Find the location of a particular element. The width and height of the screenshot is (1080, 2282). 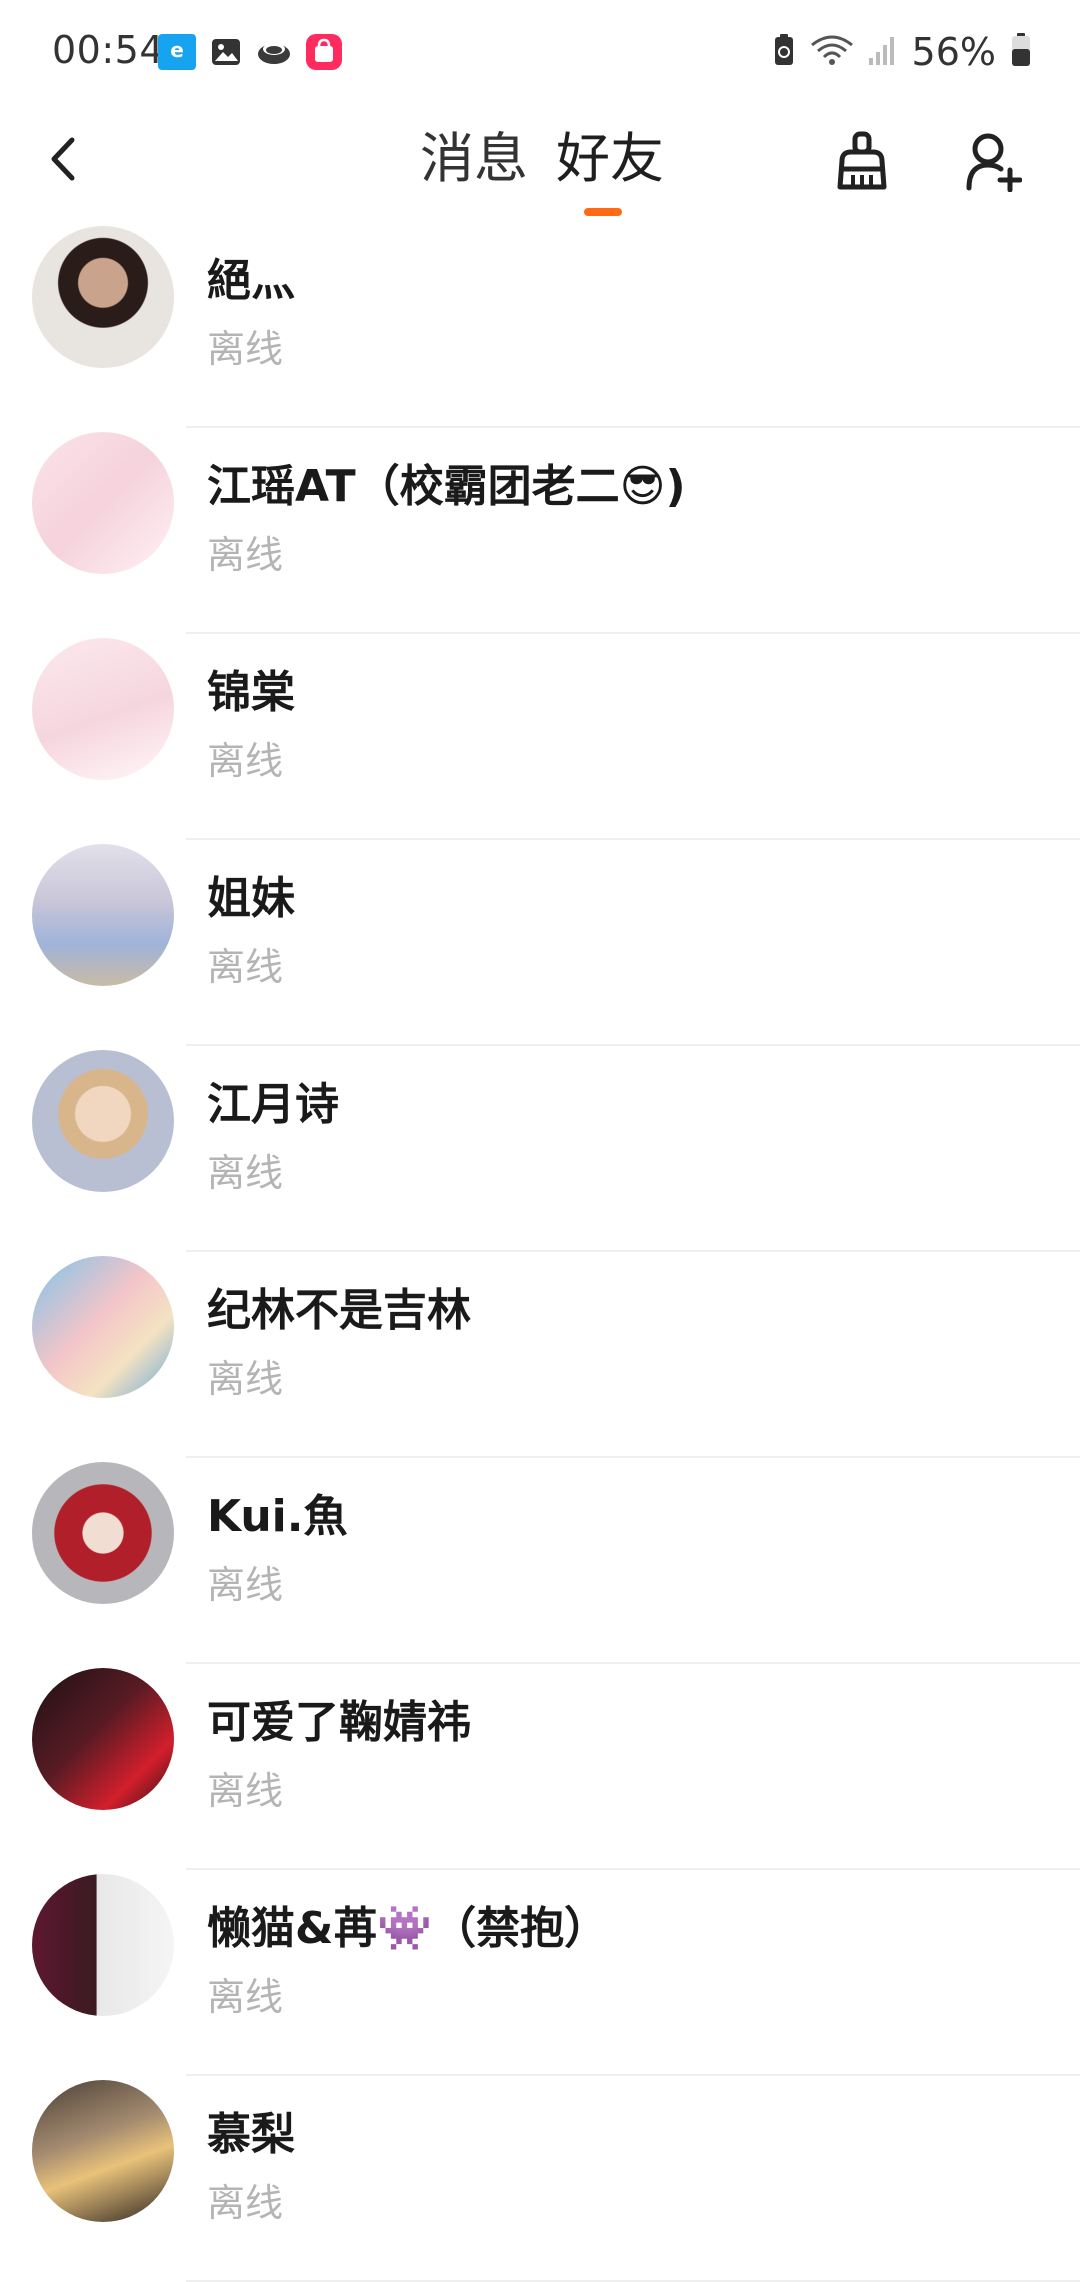

friend-list-item: 江瑶AT（校霸团老二😎) 离线 is located at coordinates (540, 531).